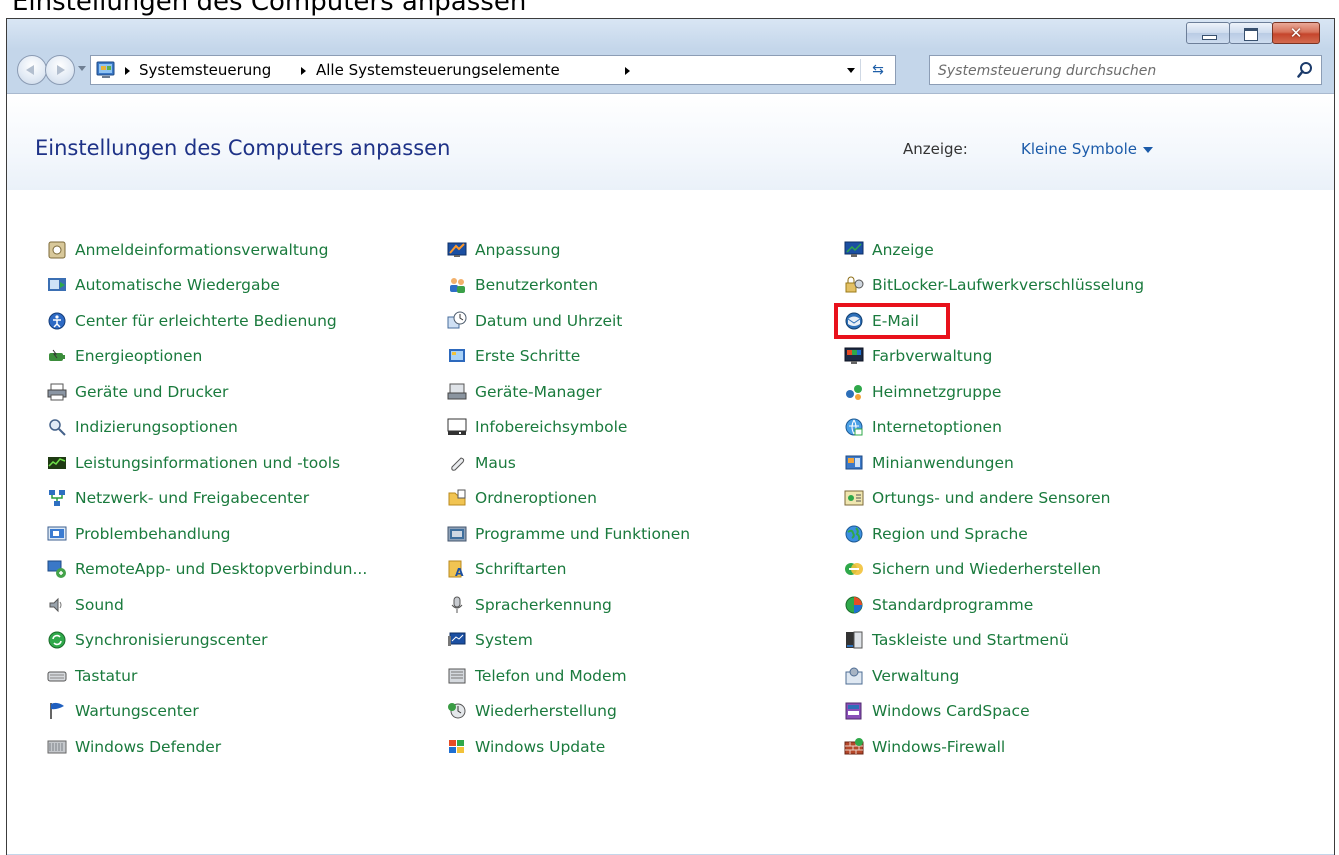 This screenshot has width=1339, height=855. I want to click on control-panel-item-problembehandlung: Problembehandlung, so click(206, 534).